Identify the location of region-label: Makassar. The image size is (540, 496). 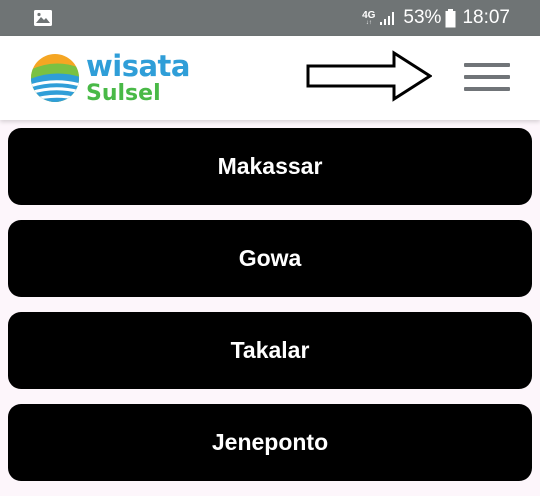
(270, 166).